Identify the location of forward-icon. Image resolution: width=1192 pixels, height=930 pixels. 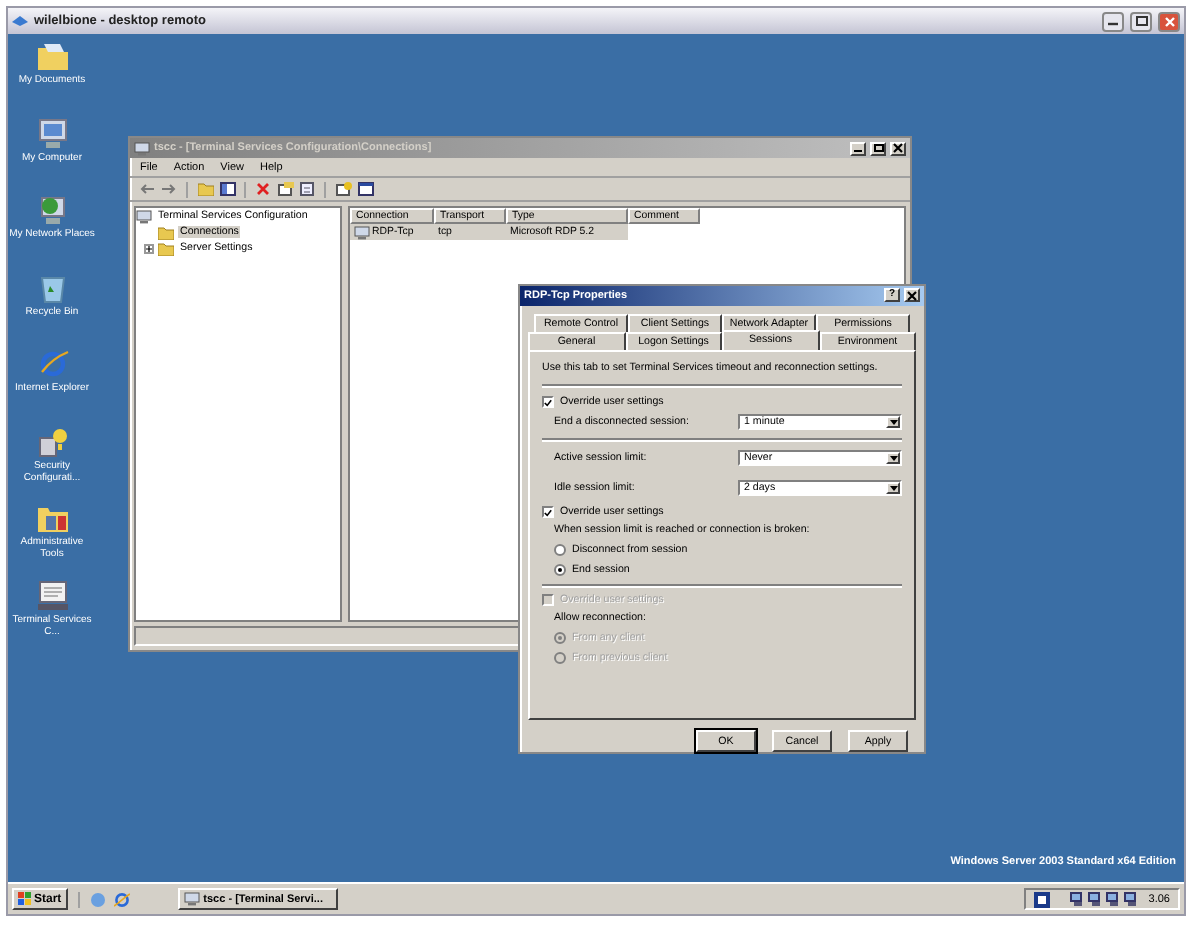
(169, 189).